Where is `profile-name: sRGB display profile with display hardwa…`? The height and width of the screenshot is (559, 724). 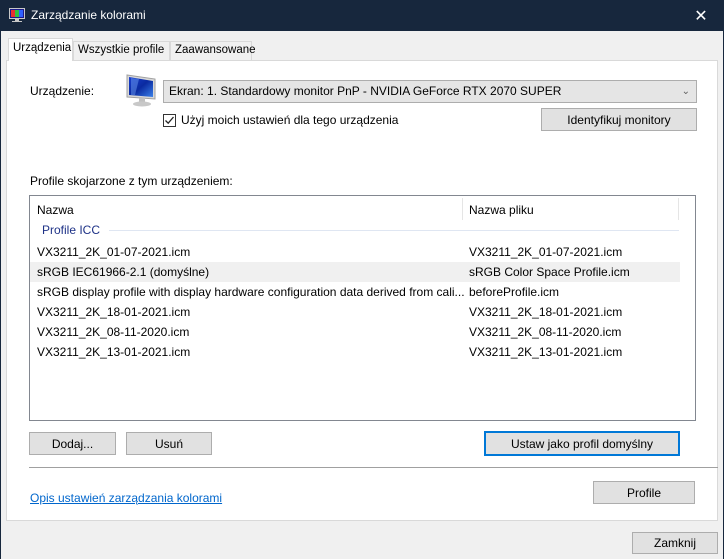
profile-name: sRGB display profile with display hardwa… is located at coordinates (251, 292).